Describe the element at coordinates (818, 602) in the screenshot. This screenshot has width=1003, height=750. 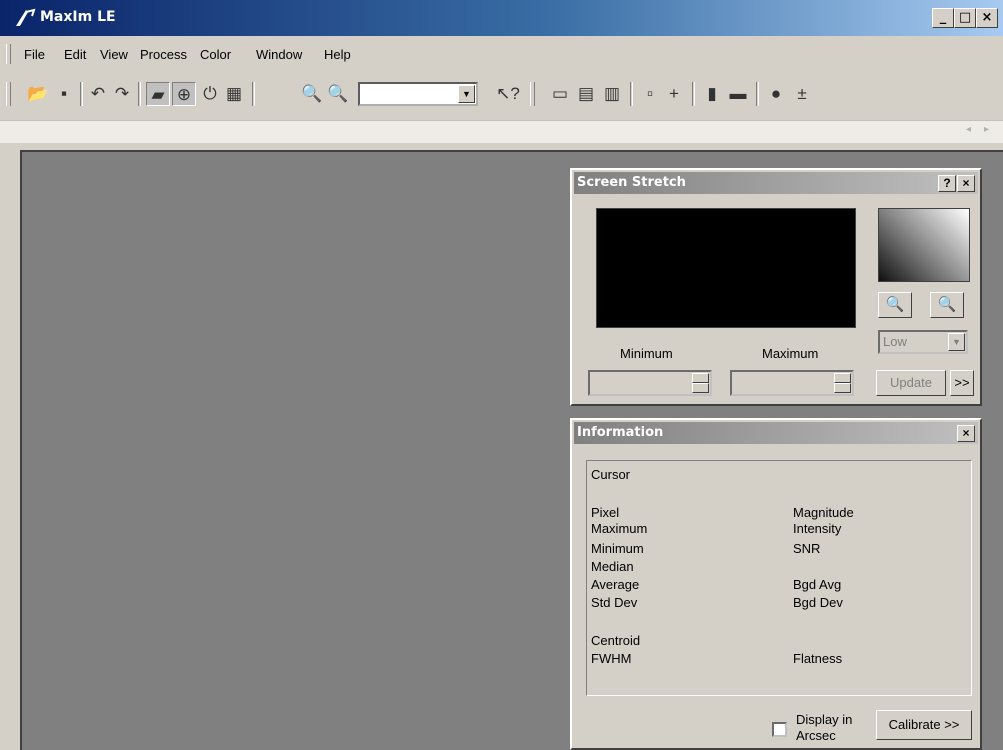
I see `bgd-dev-label: Bgd Dev` at that location.